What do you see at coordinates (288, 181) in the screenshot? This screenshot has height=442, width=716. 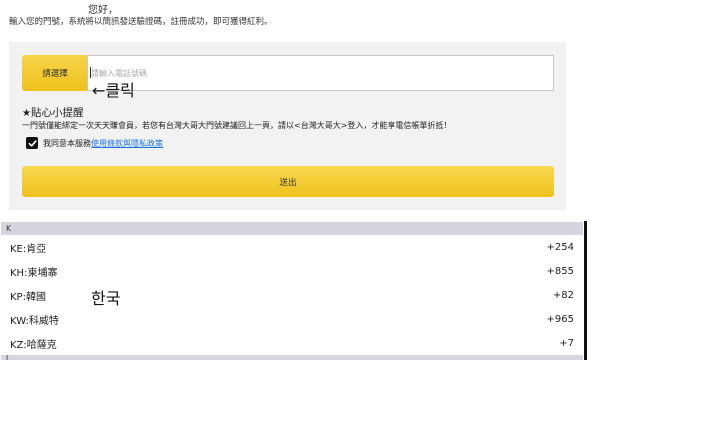 I see `submit-button: 送出` at bounding box center [288, 181].